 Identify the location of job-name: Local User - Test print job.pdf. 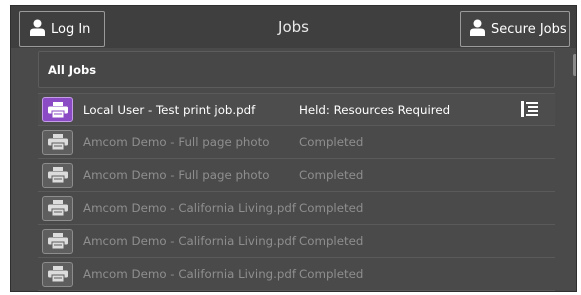
(169, 109).